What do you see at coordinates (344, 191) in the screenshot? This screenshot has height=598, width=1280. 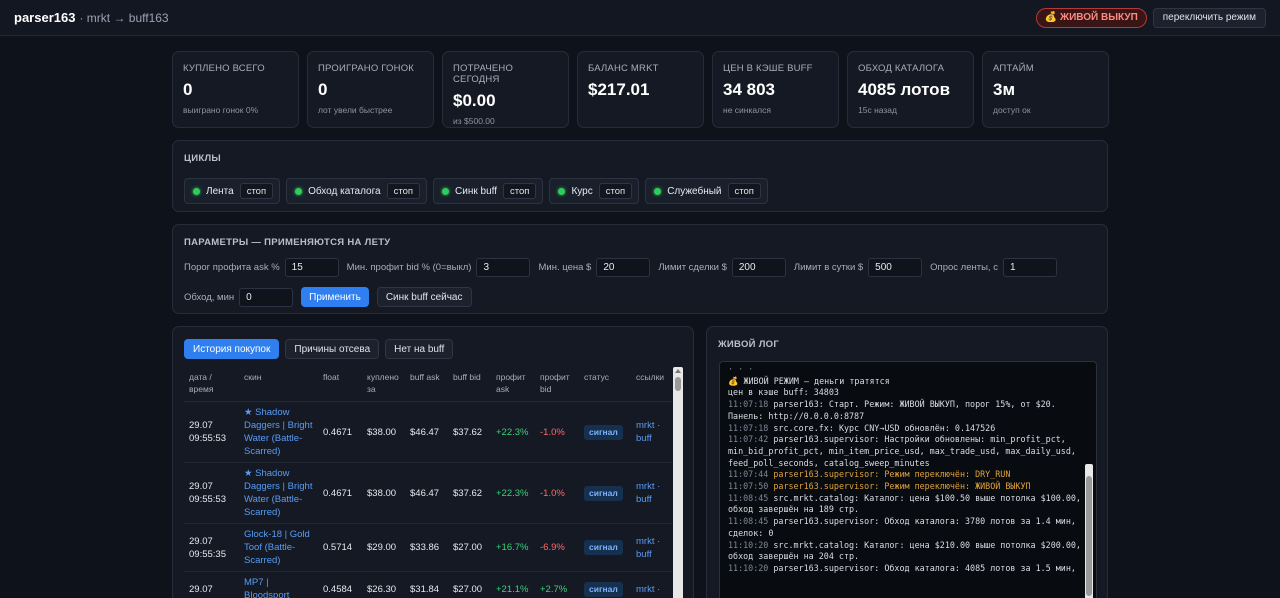 I see `cycle-label: Обход каталога` at bounding box center [344, 191].